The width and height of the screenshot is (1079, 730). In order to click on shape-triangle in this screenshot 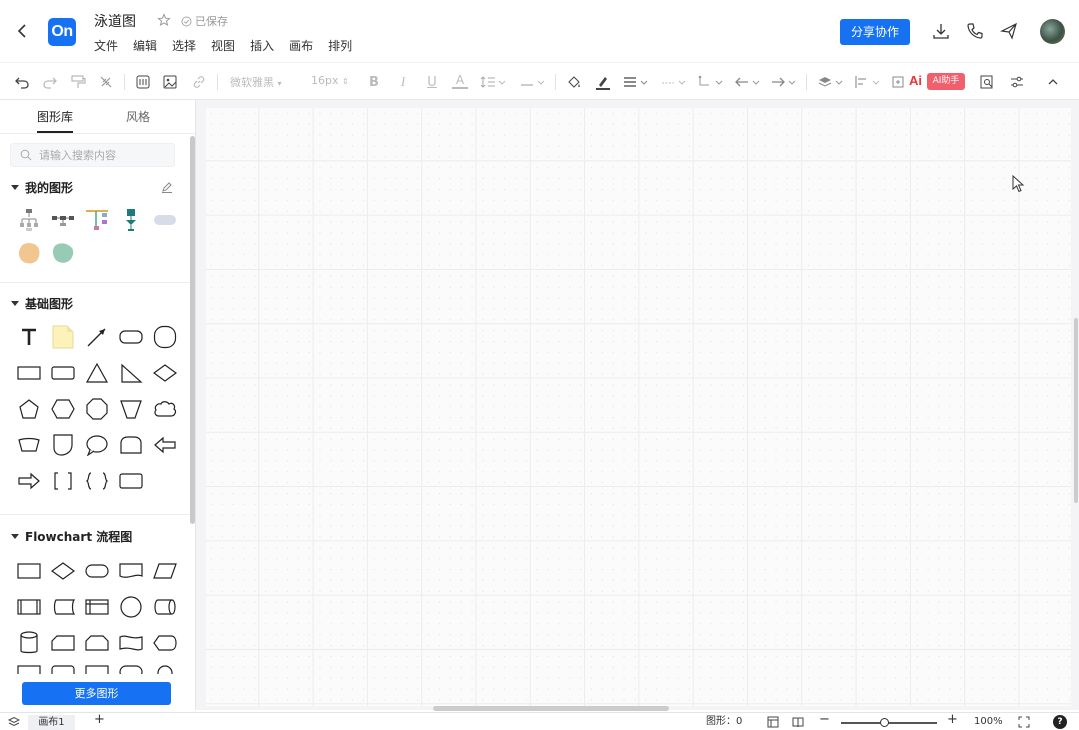, I will do `click(97, 373)`.